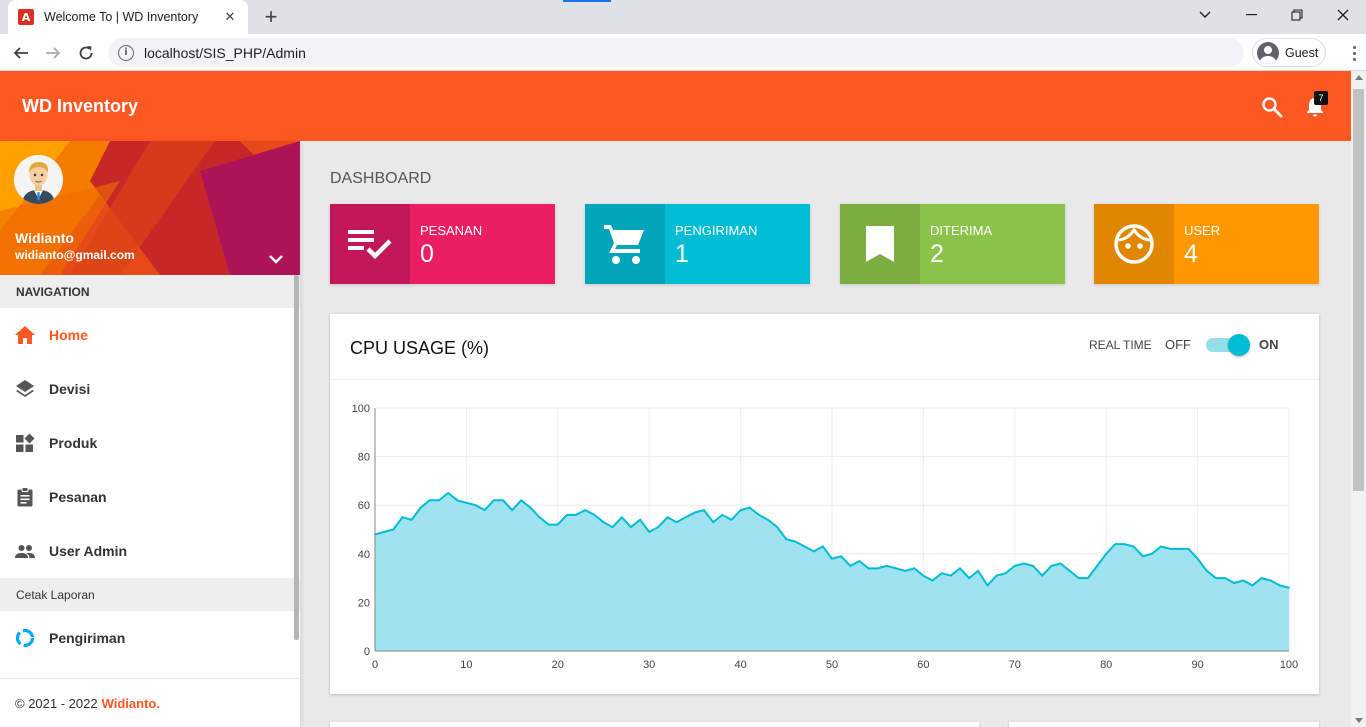 This screenshot has height=727, width=1366. Describe the element at coordinates (80, 106) in the screenshot. I see `brand-title: WD Inventory` at that location.